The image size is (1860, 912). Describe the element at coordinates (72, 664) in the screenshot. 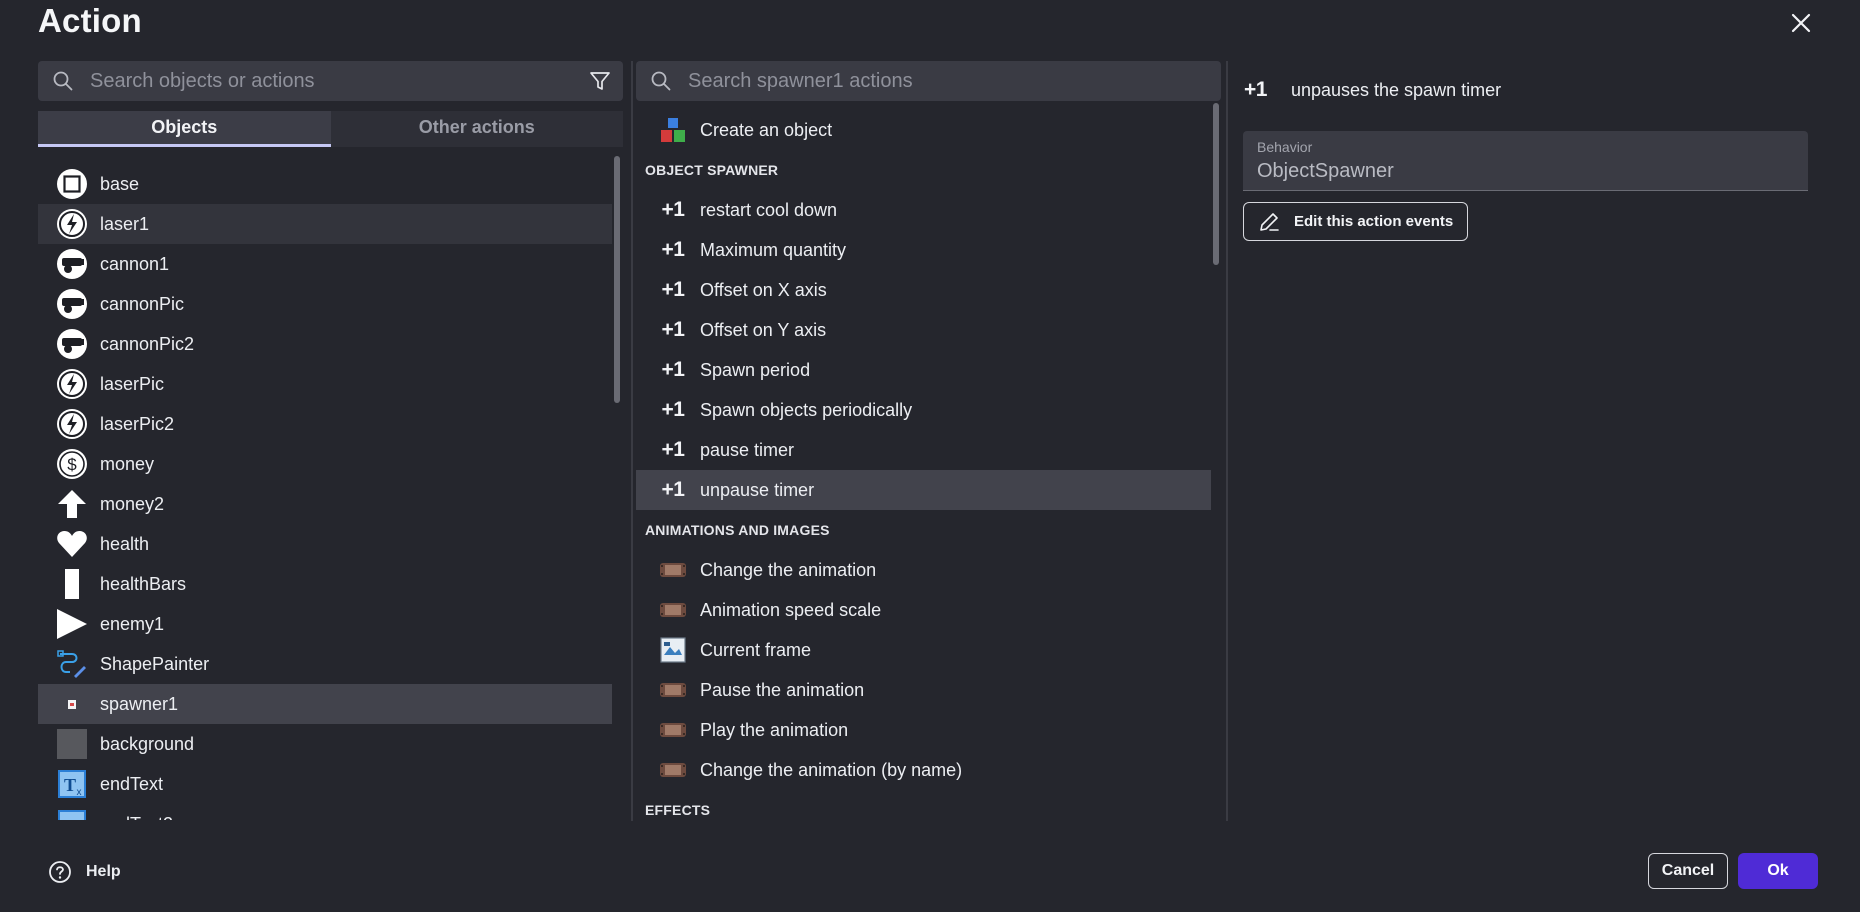

I see `shape-painter-icon` at that location.